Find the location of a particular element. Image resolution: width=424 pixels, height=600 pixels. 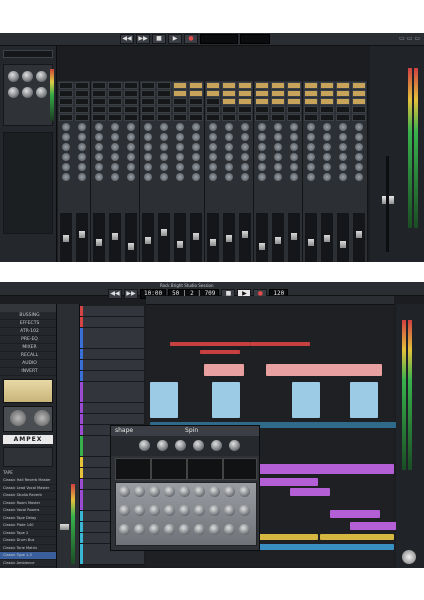

inspector-item: PRE-EQ is located at coordinates (28, 340).